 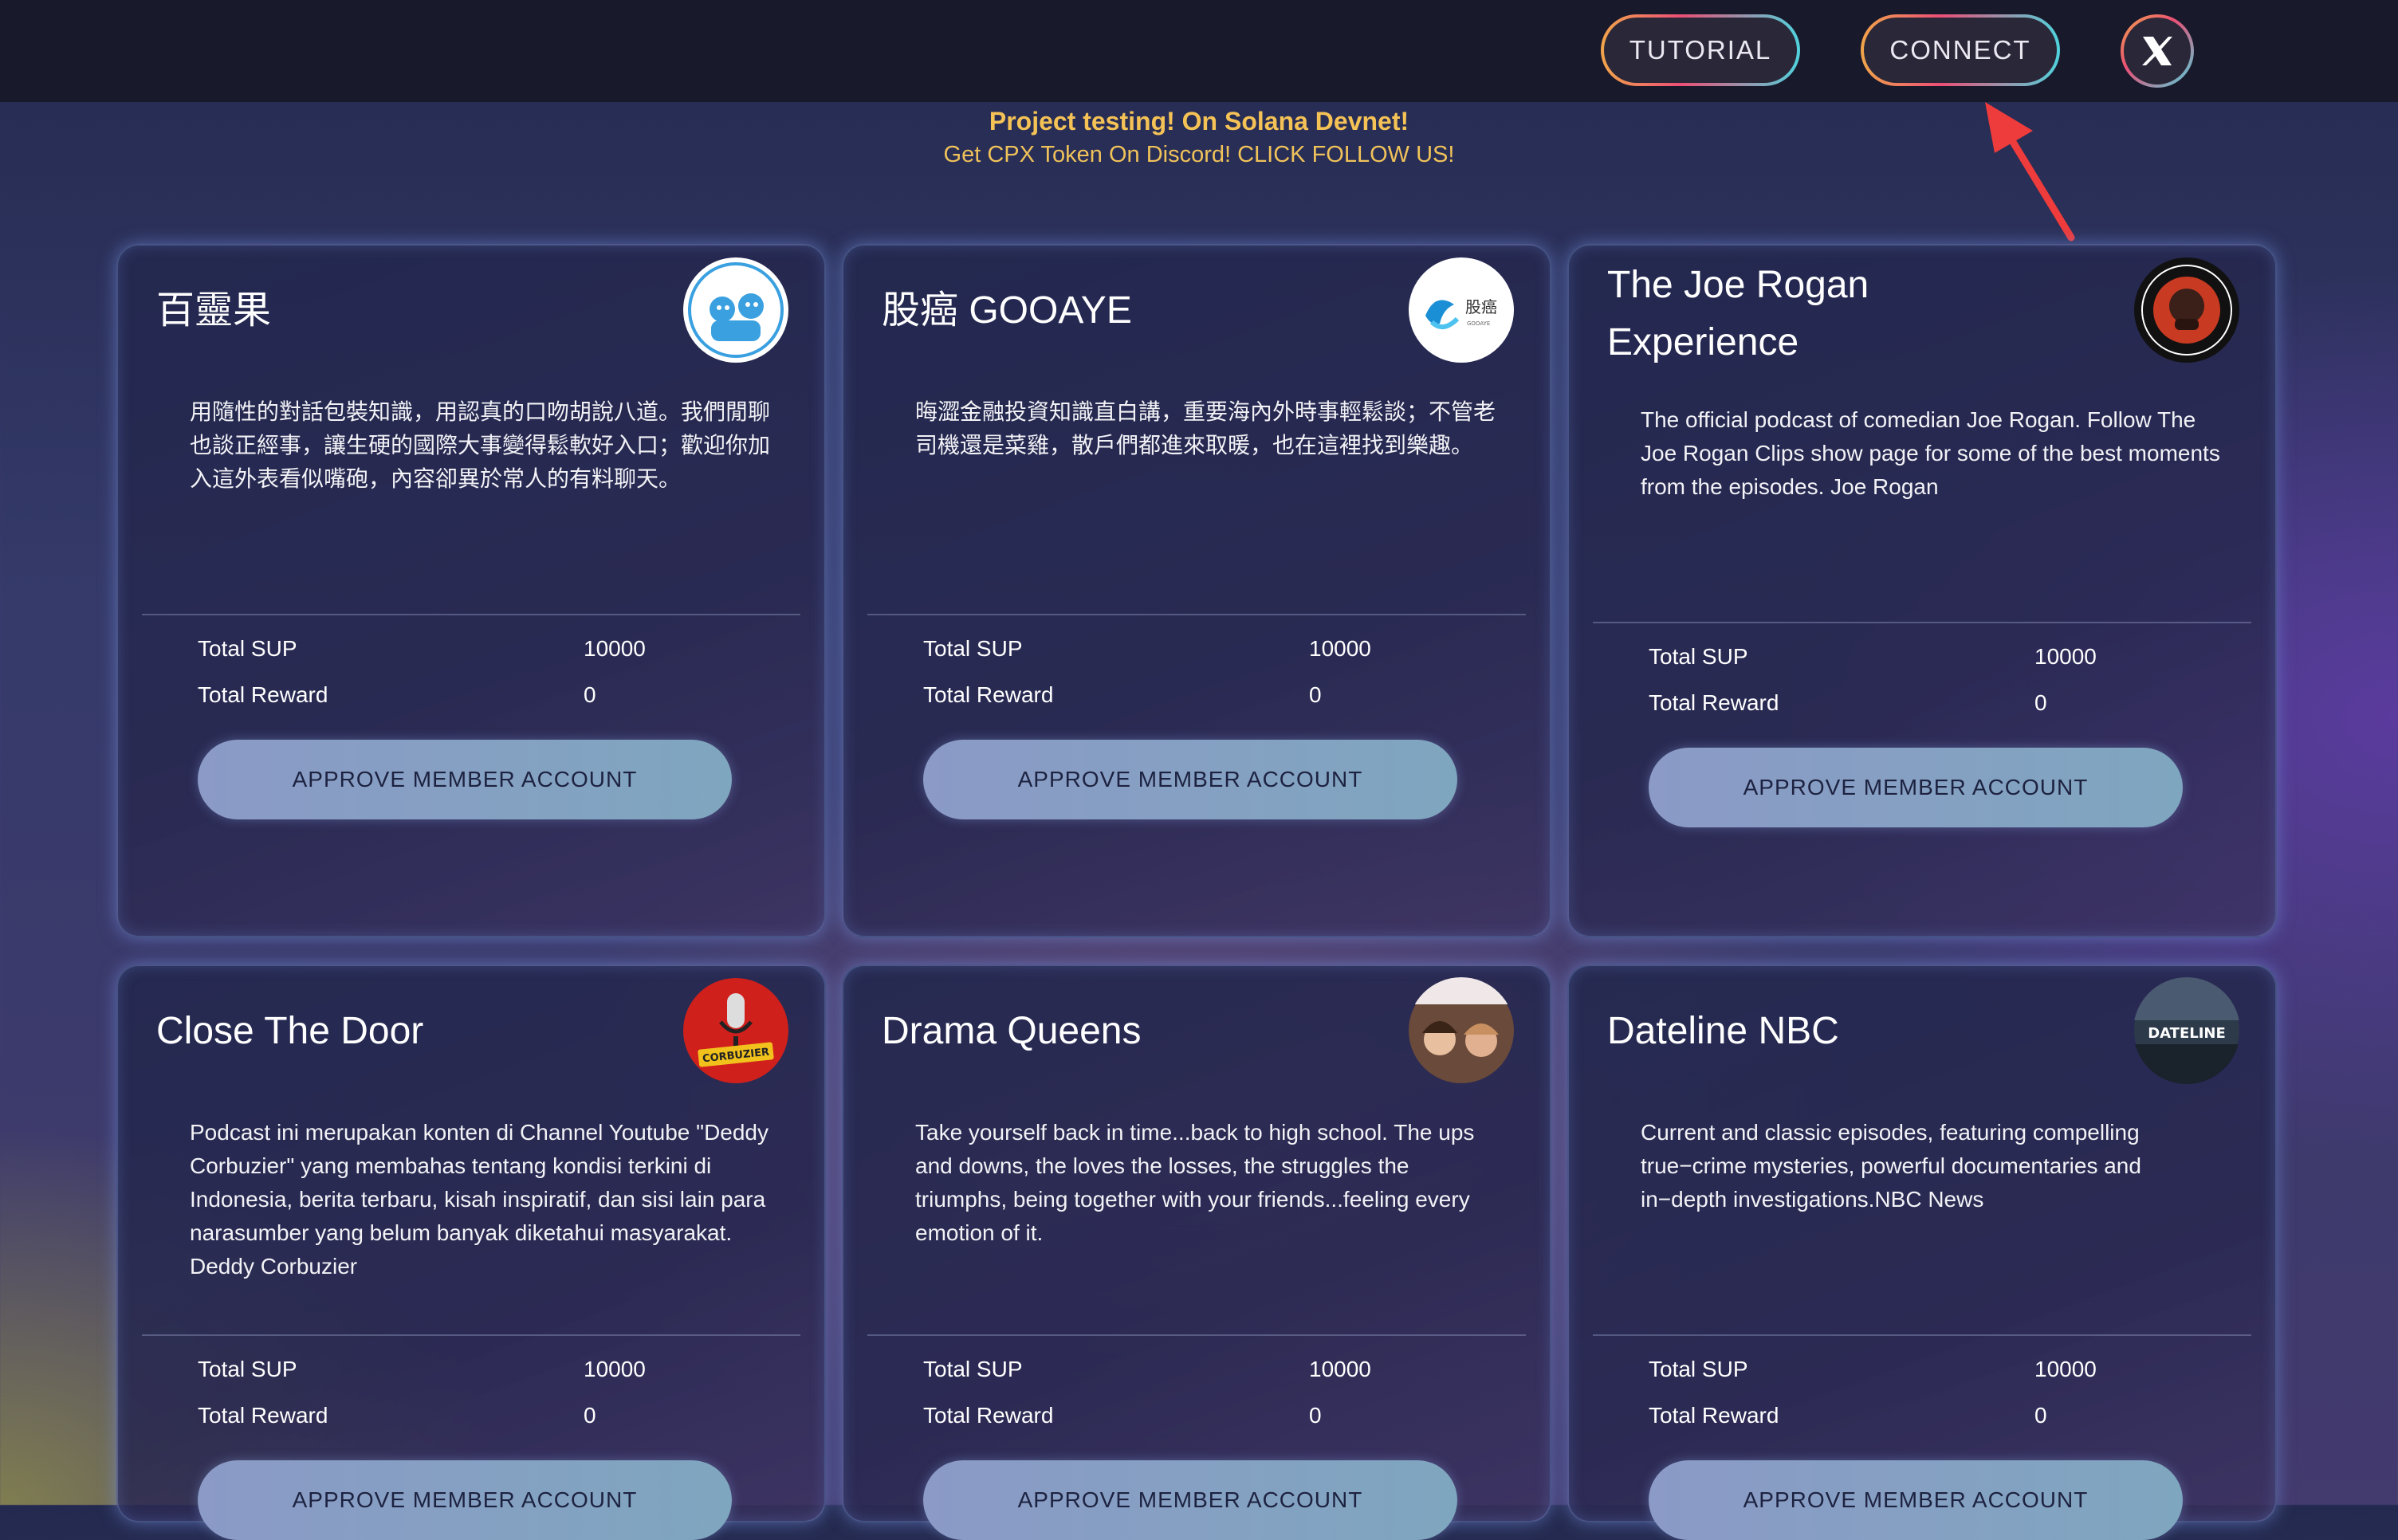 I want to click on banner-title: Project testing! On Solana Devnet!, so click(x=1199, y=121).